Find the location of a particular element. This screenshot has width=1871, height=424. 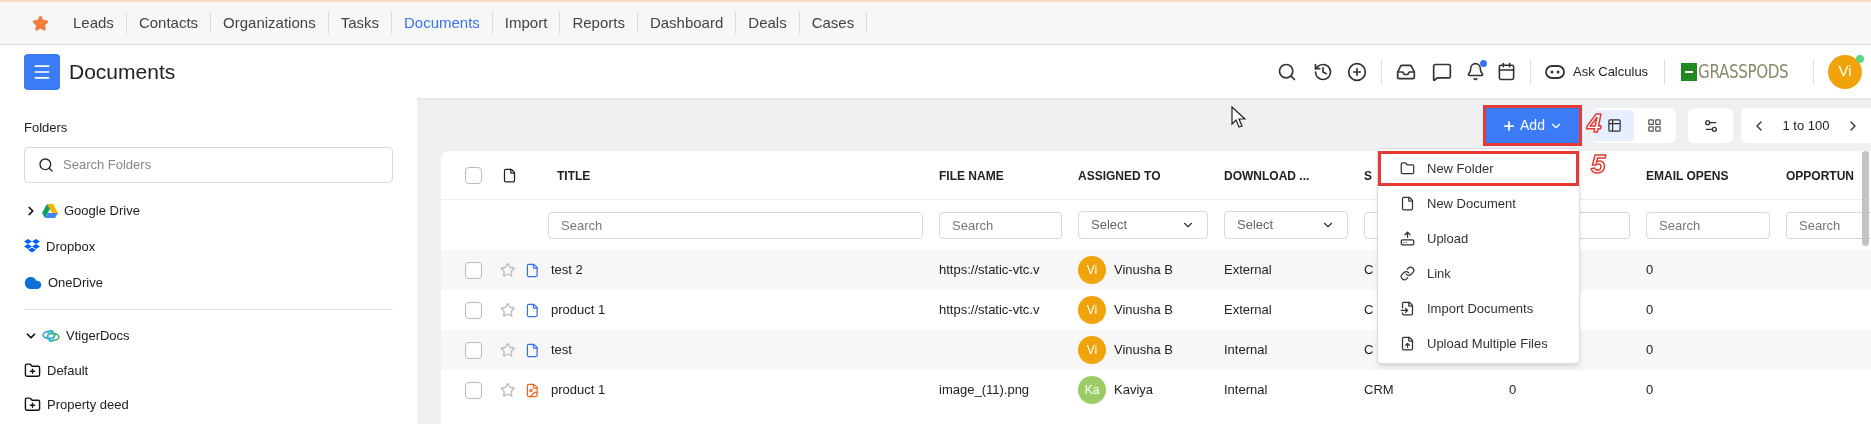

folder-label: Default is located at coordinates (68, 370).